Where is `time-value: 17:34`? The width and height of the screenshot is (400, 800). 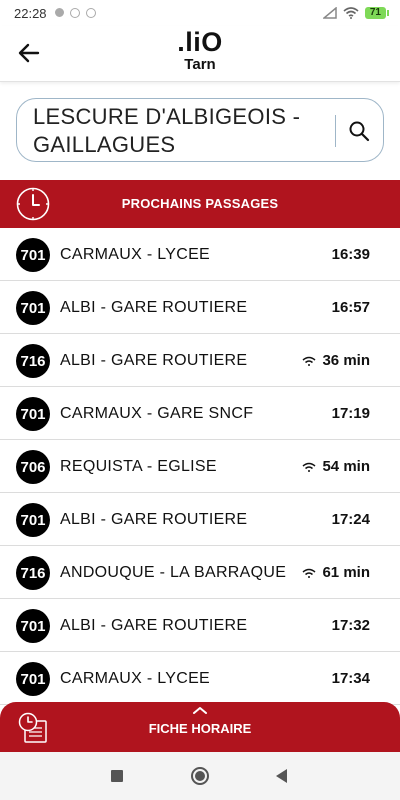 time-value: 17:34 is located at coordinates (350, 678).